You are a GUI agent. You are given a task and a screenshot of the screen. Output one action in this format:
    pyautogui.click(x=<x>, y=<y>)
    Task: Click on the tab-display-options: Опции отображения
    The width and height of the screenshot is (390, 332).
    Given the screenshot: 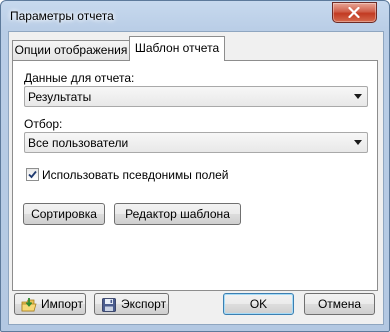 What is the action you would take?
    pyautogui.click(x=71, y=50)
    